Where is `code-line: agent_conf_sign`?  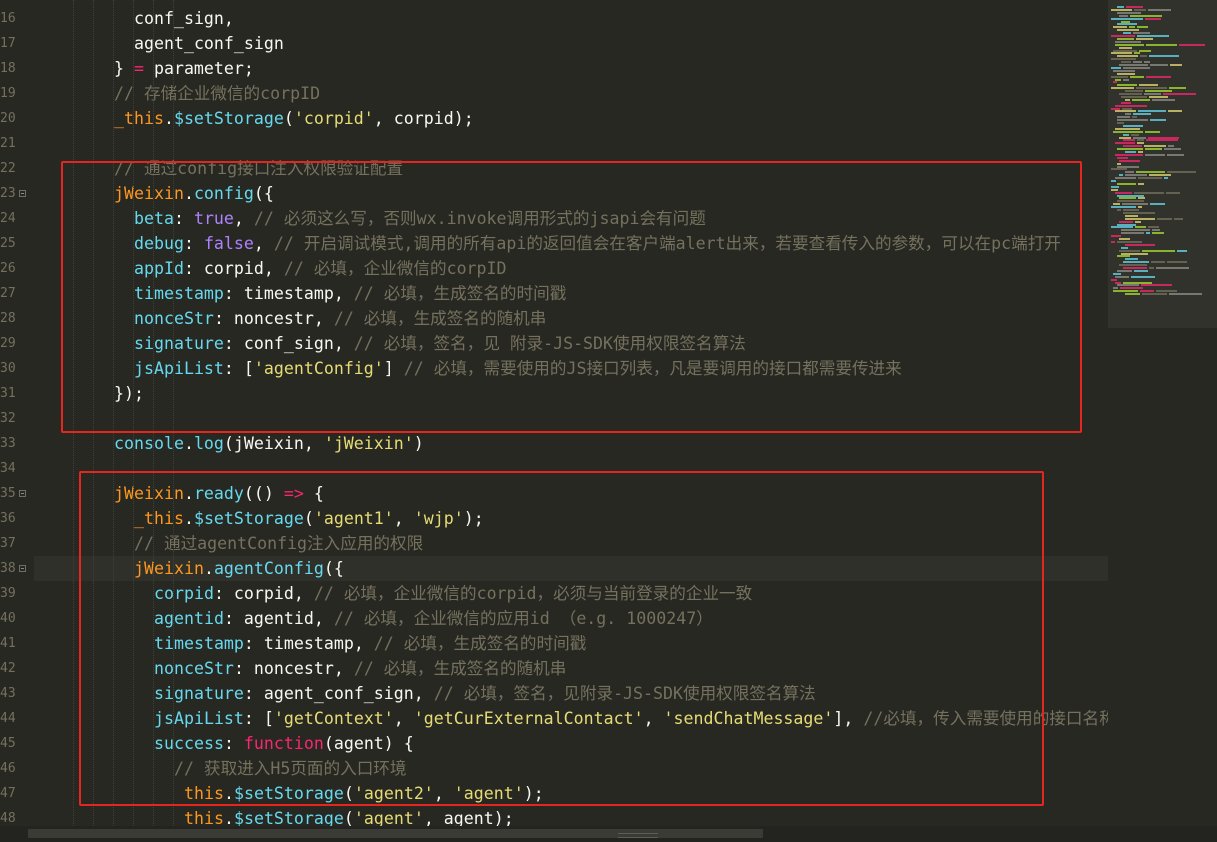
code-line: agent_conf_sign is located at coordinates (571, 43).